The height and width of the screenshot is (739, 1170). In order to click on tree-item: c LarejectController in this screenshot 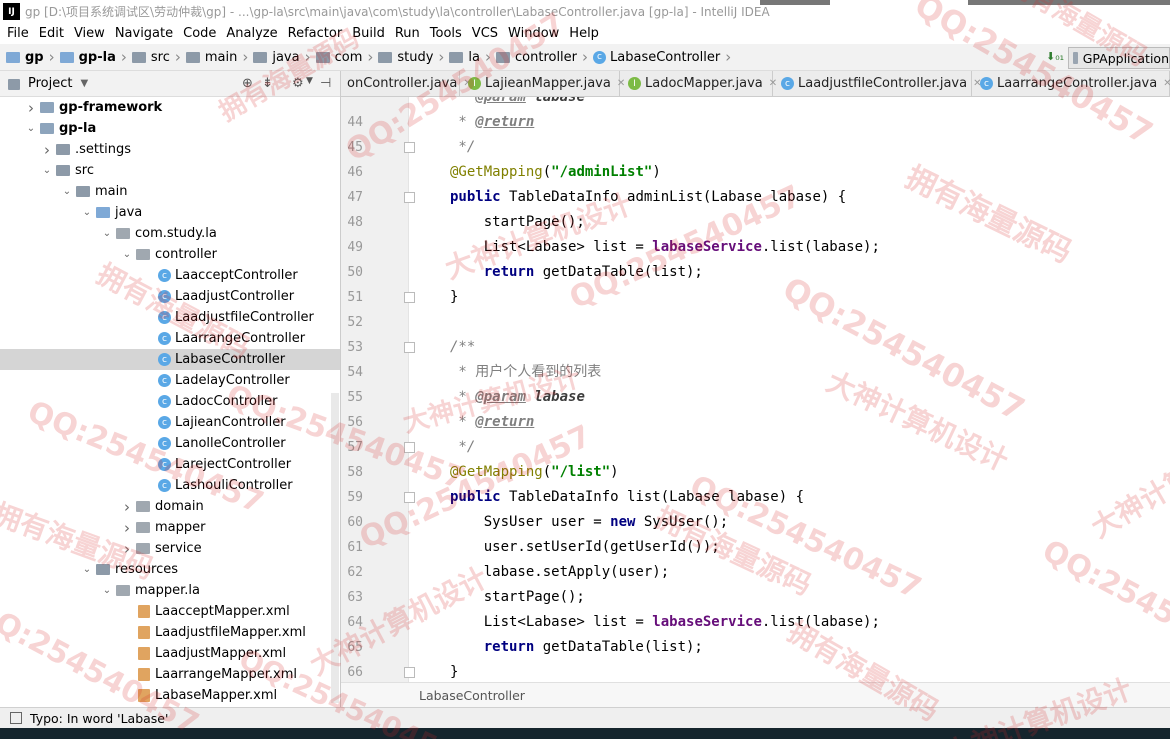, I will do `click(170, 464)`.